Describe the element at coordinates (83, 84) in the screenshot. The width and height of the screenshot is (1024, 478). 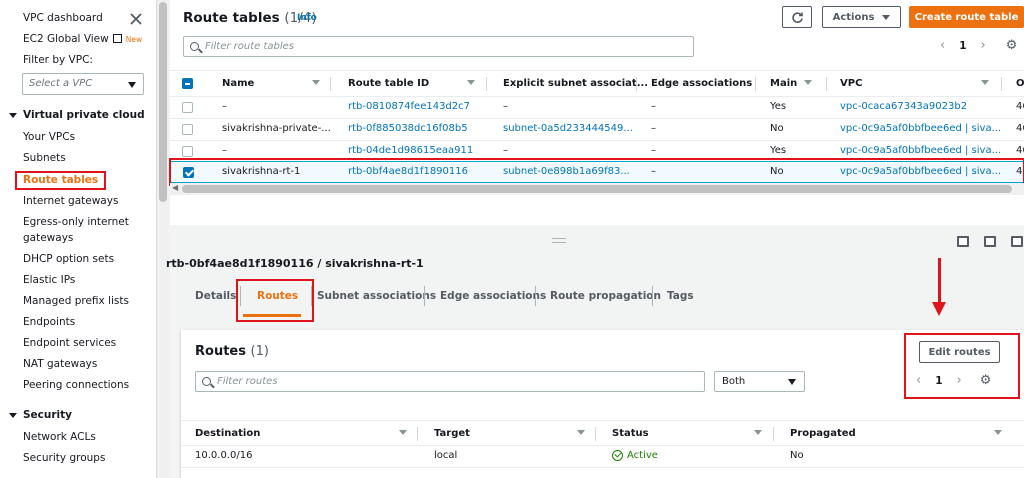
I see `vpc-filter-select: Select a VPC` at that location.